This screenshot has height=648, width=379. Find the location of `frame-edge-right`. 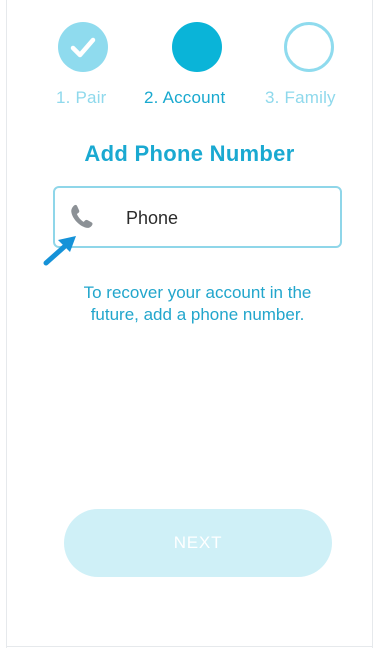

frame-edge-right is located at coordinates (372, 324).